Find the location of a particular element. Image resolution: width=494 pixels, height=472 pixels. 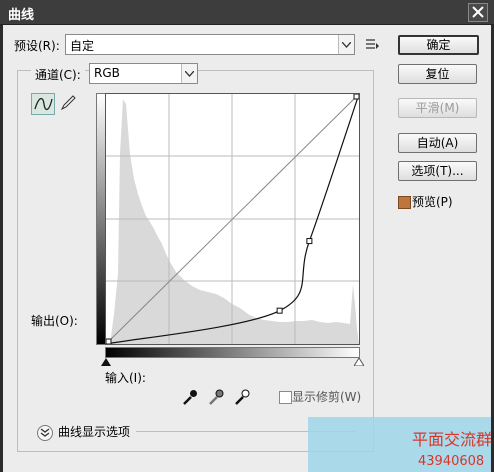

double-chevron-down-icon is located at coordinates (45, 432).